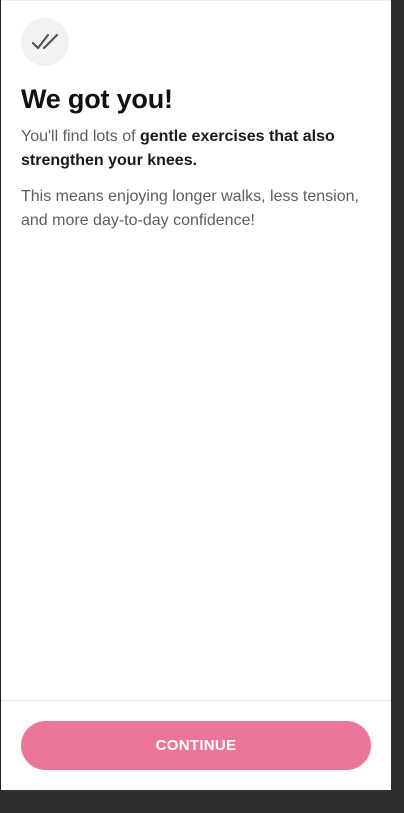 The image size is (404, 813). I want to click on double-check-icon, so click(45, 41).